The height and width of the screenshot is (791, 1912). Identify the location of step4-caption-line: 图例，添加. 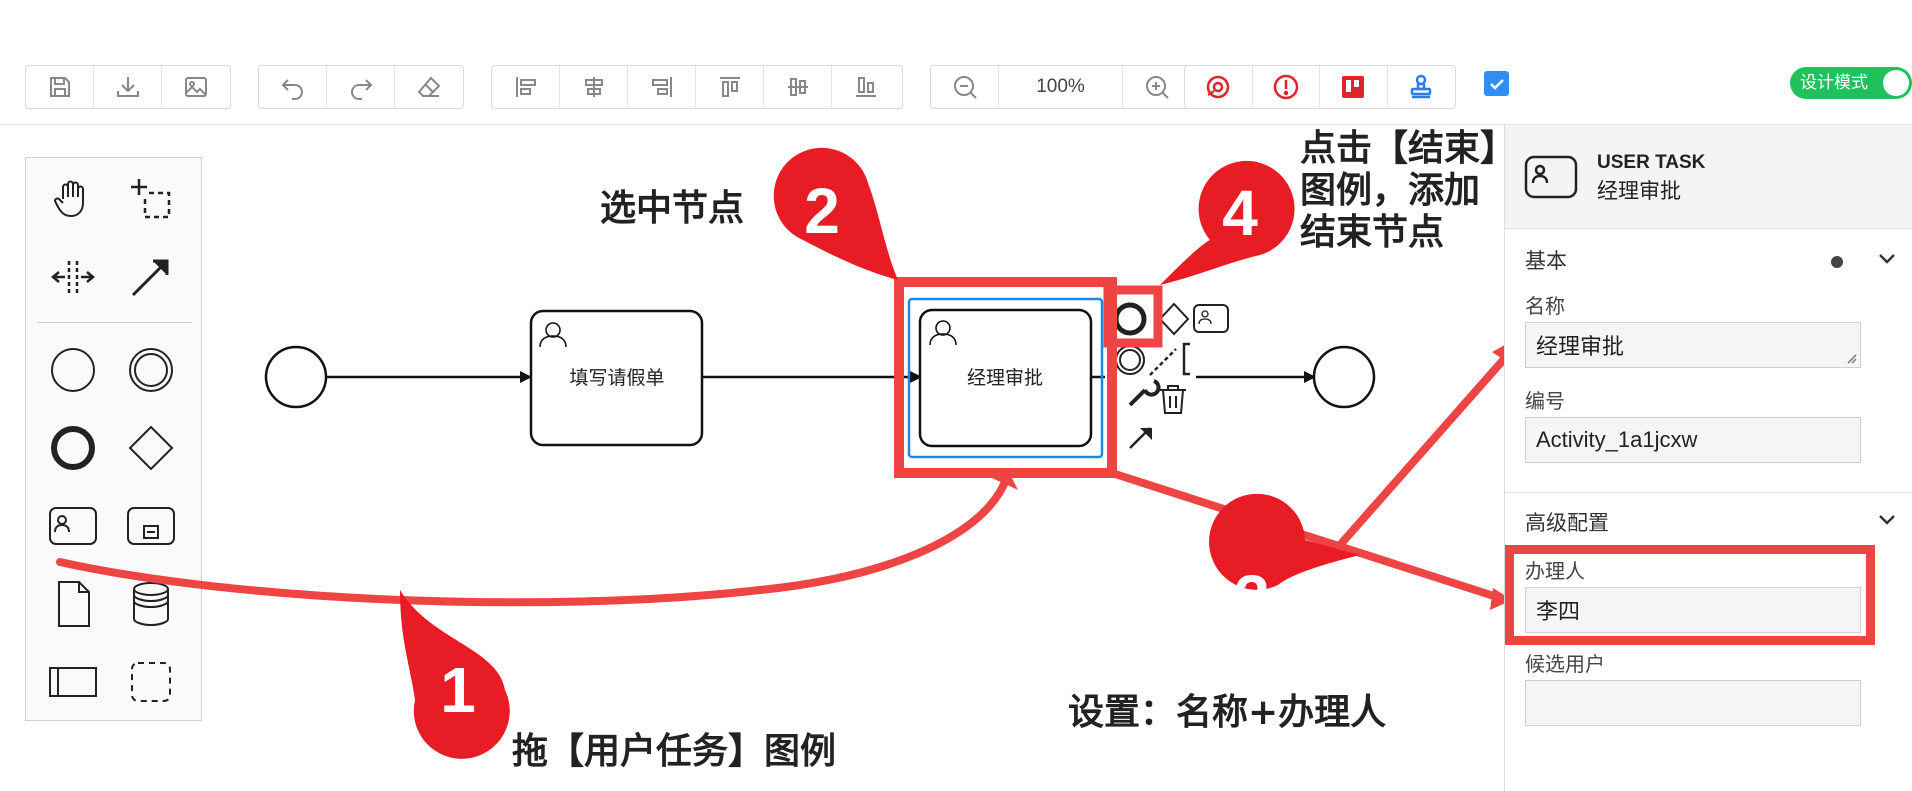
(1390, 190).